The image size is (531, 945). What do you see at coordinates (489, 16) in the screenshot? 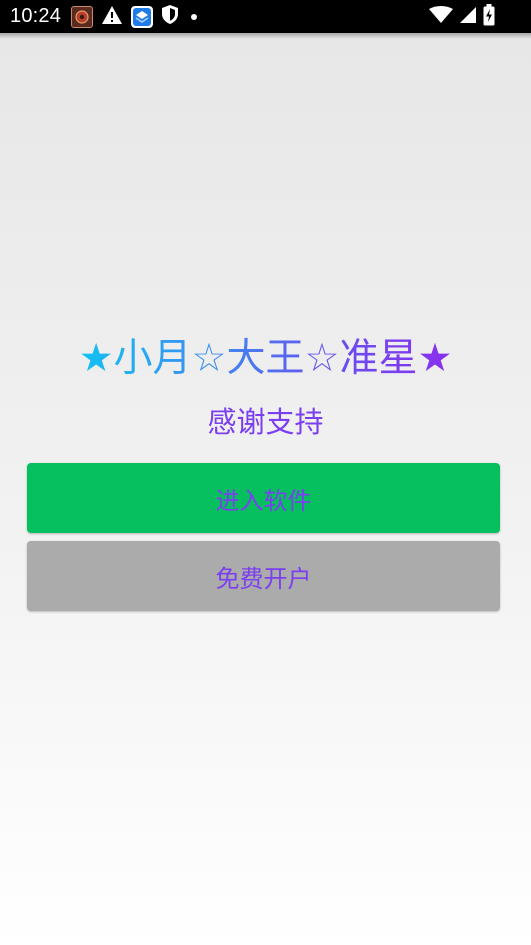
I see `battery-charging-icon` at bounding box center [489, 16].